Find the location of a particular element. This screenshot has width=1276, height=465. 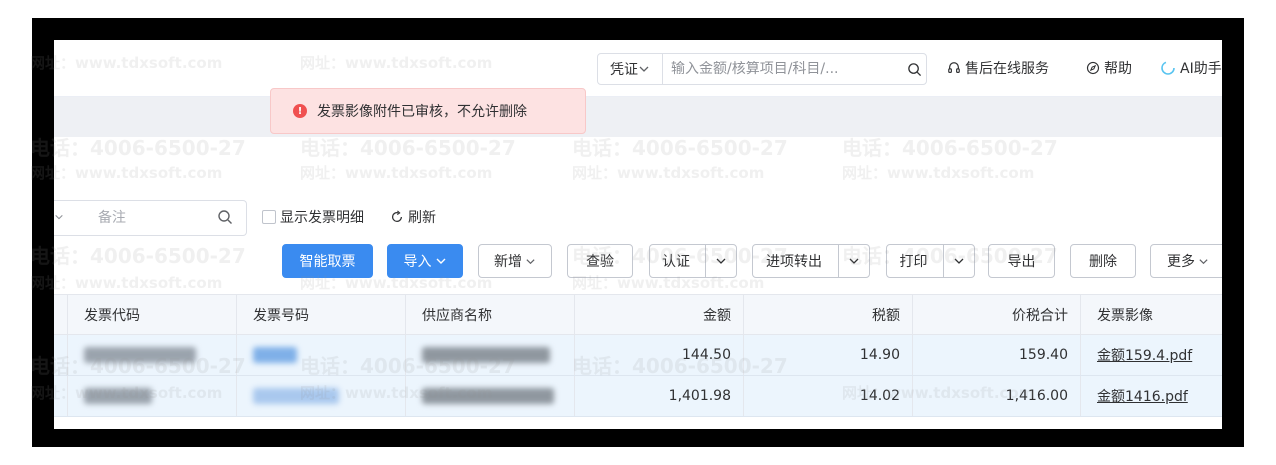

col-invoice-image: 发票影像 is located at coordinates (1151, 314).